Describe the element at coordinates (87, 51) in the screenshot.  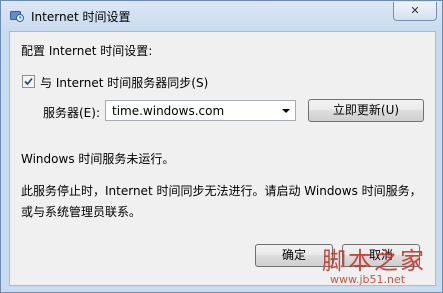
I see `section-heading: 配置 Internet 时间设置:` at that location.